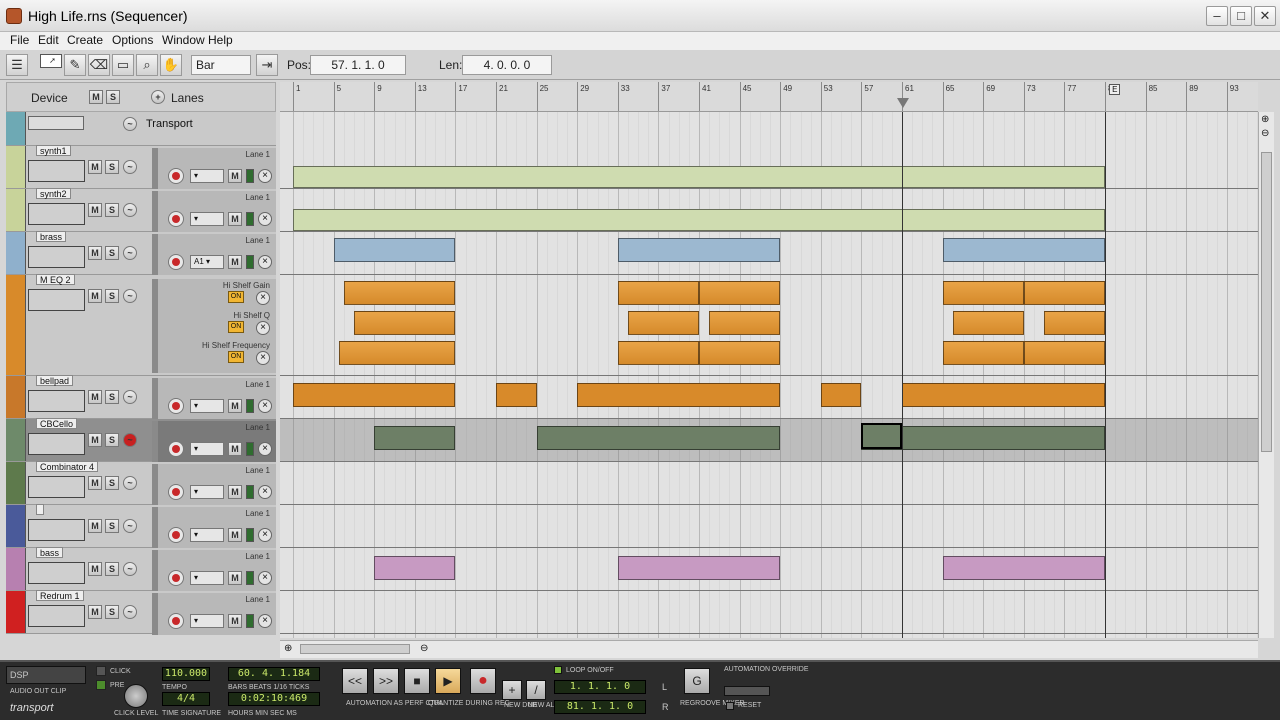 Image resolution: width=1280 pixels, height=720 pixels. I want to click on h-zoom-in-icon: ⊕, so click(288, 648).